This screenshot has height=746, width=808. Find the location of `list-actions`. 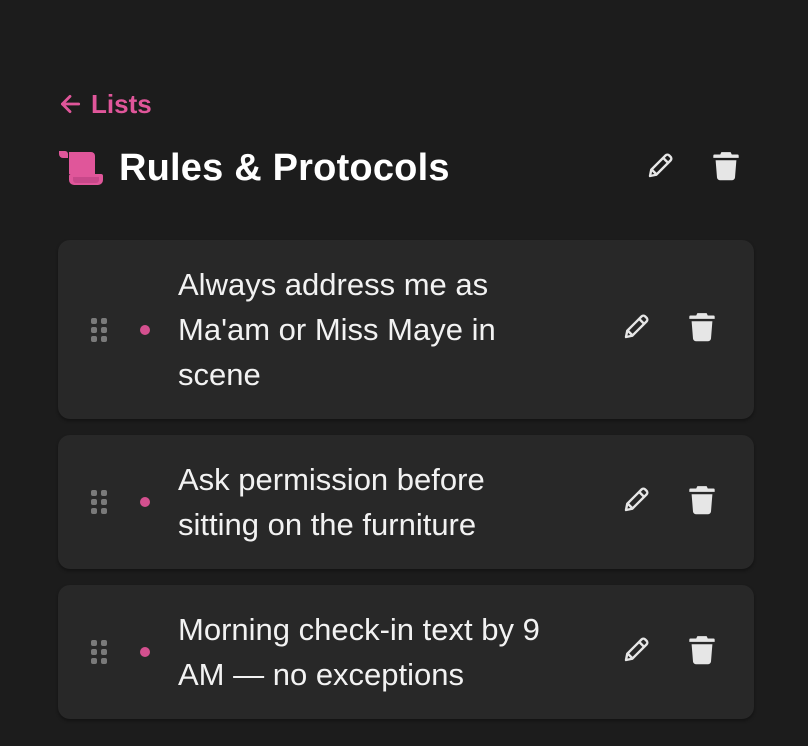

list-actions is located at coordinates (693, 168).